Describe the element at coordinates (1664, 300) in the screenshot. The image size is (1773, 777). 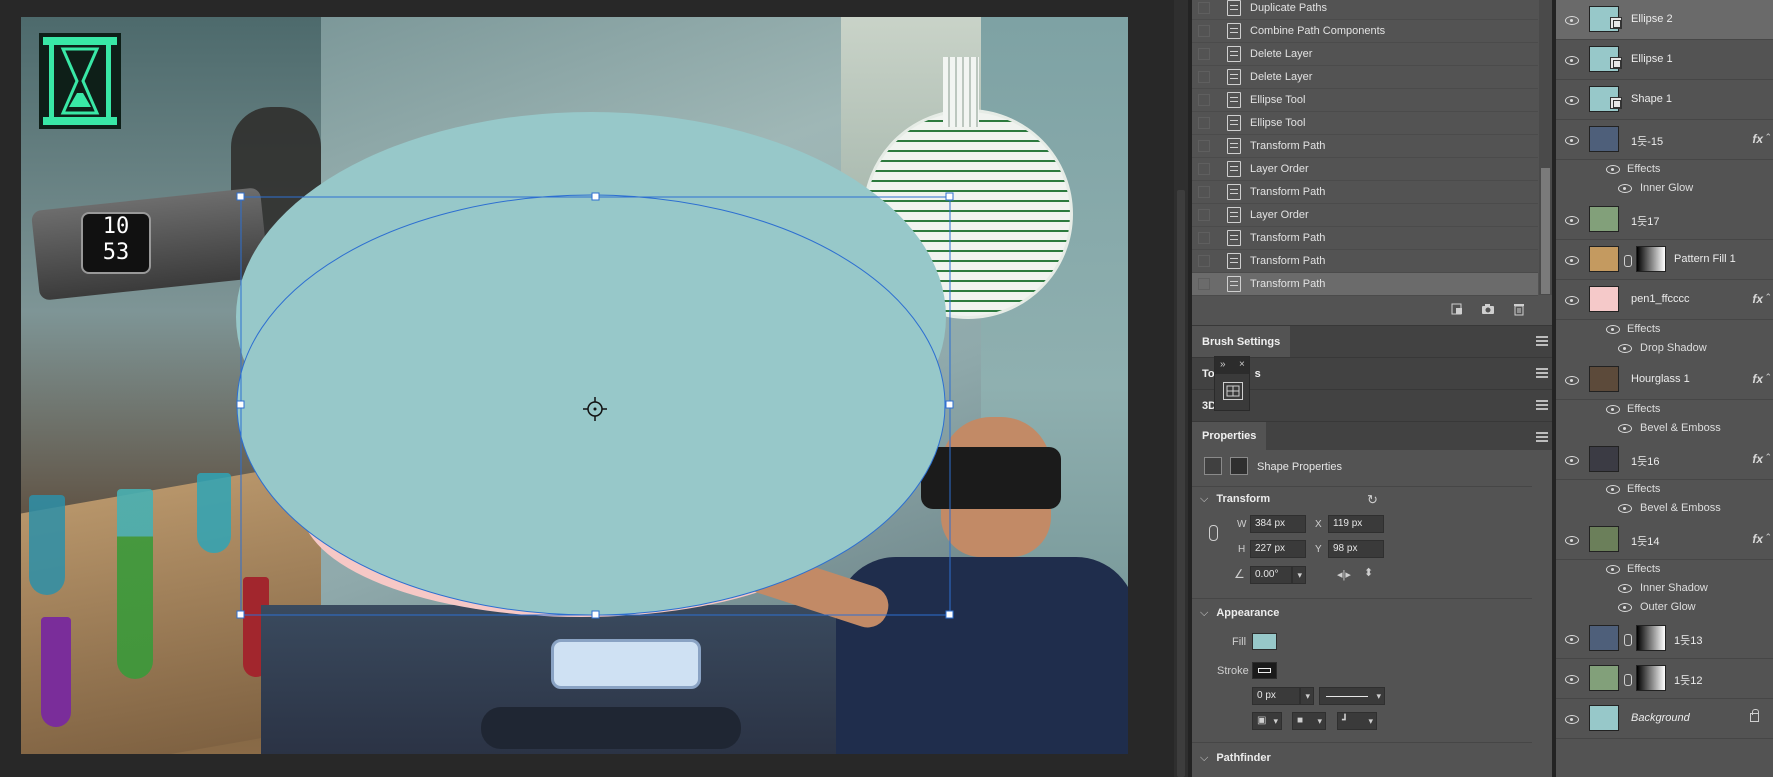
I see `layer-row: pen1_ffcccc fx ⌃` at that location.